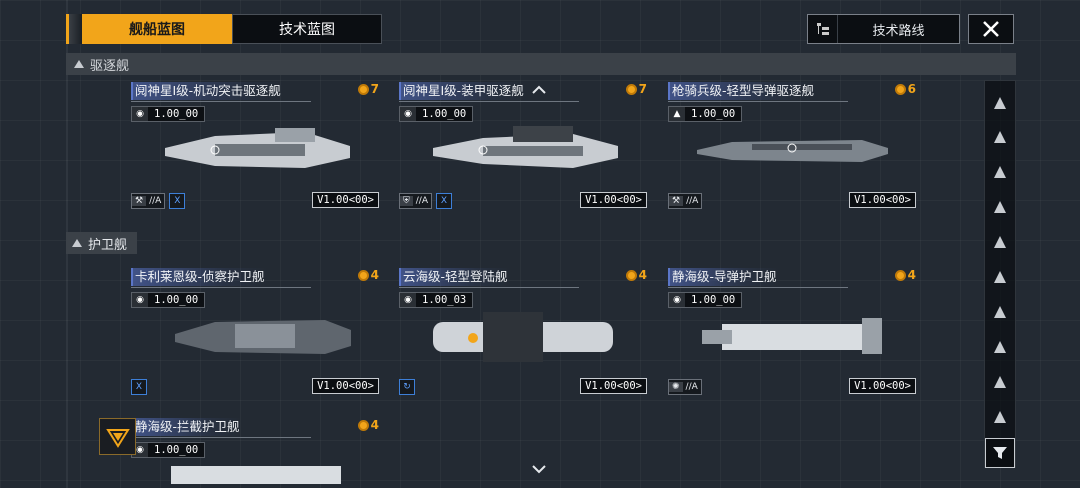 The height and width of the screenshot is (488, 1080). I want to click on filter-class-10-icon, so click(1000, 417).